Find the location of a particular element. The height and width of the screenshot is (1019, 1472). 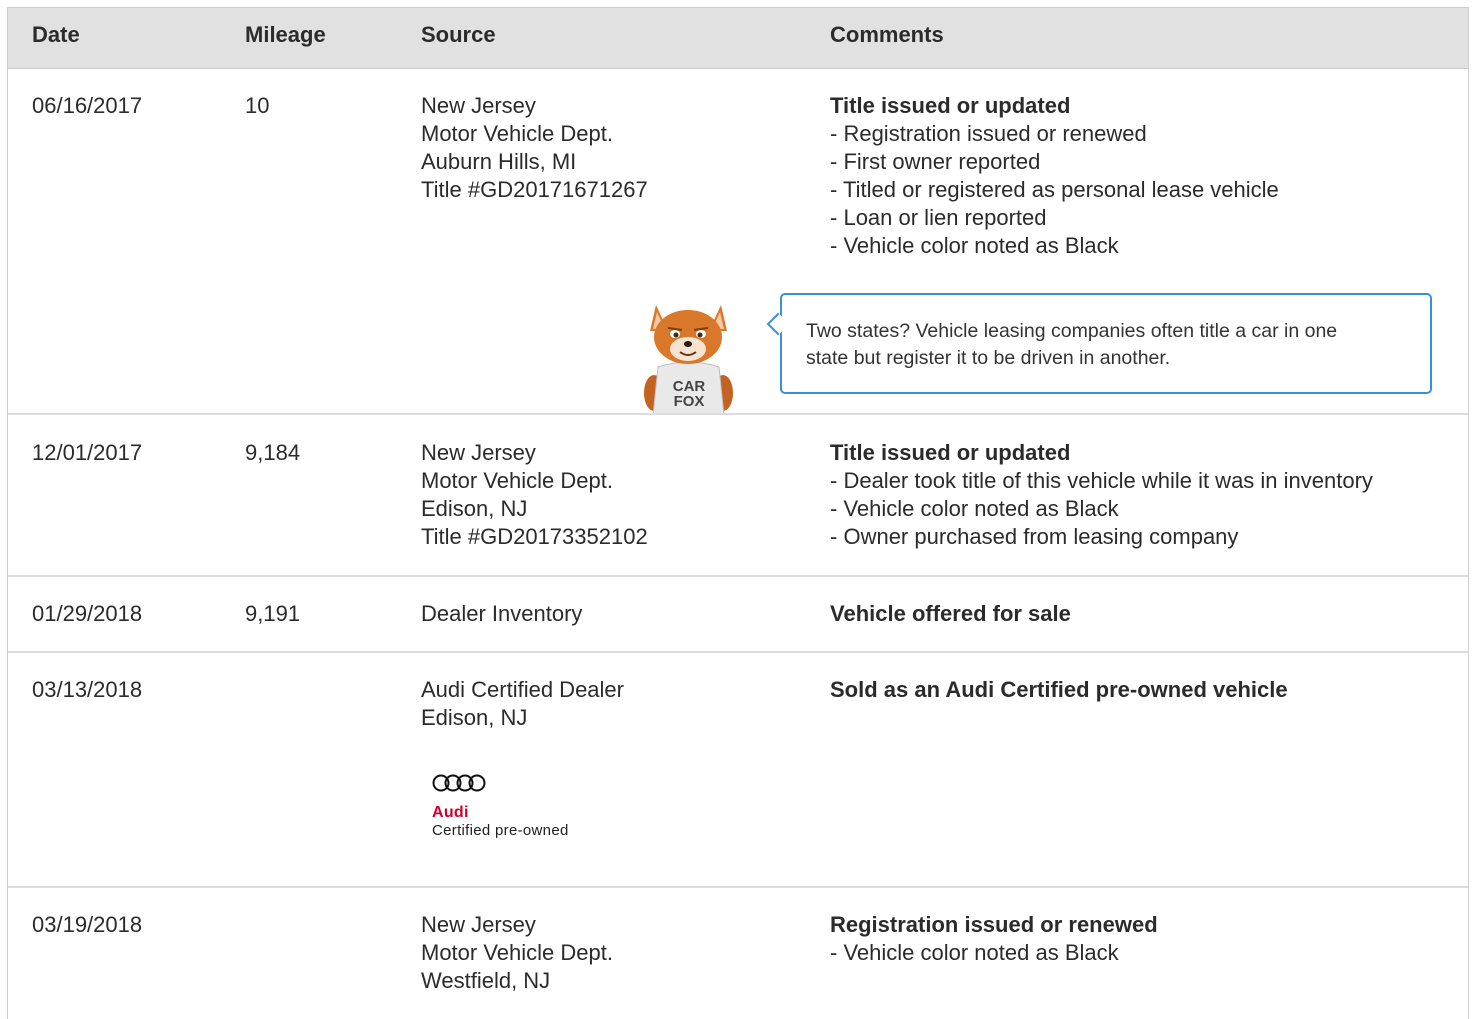

audi-subtitle-label: Certified pre-owned is located at coordinates (500, 830).